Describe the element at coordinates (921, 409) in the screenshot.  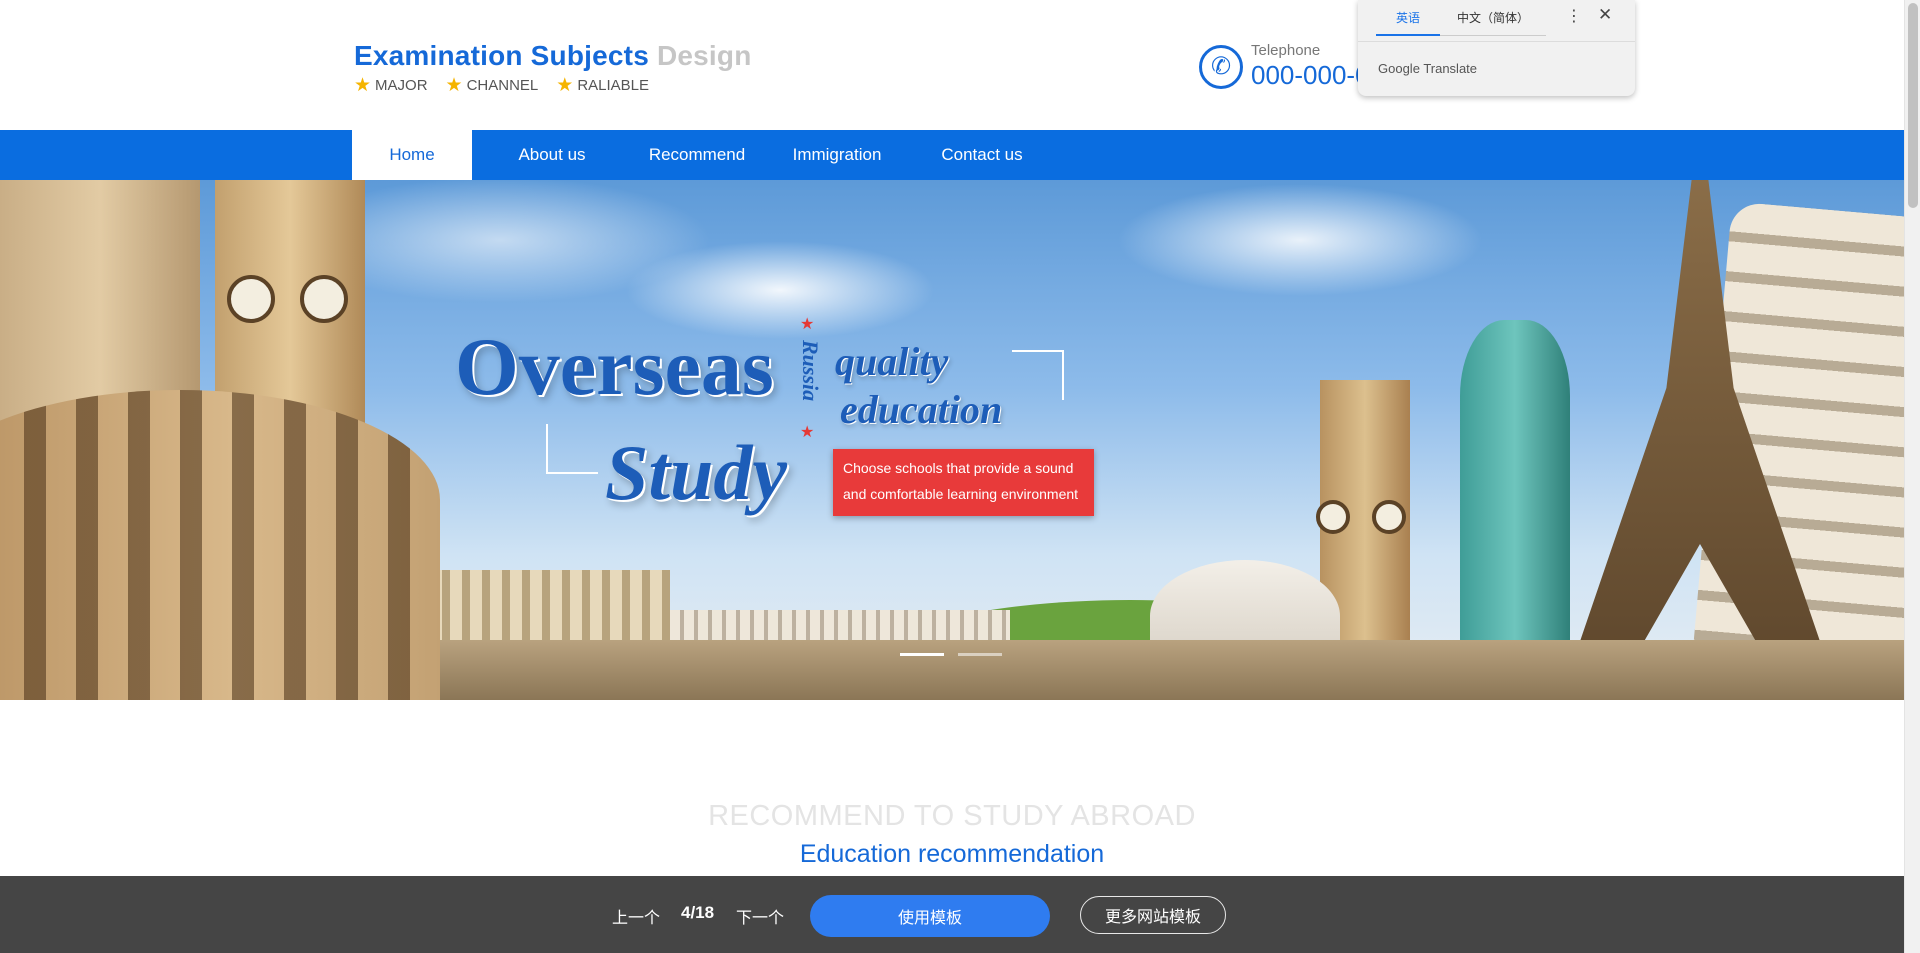
I see `banner-sub-education: education` at that location.